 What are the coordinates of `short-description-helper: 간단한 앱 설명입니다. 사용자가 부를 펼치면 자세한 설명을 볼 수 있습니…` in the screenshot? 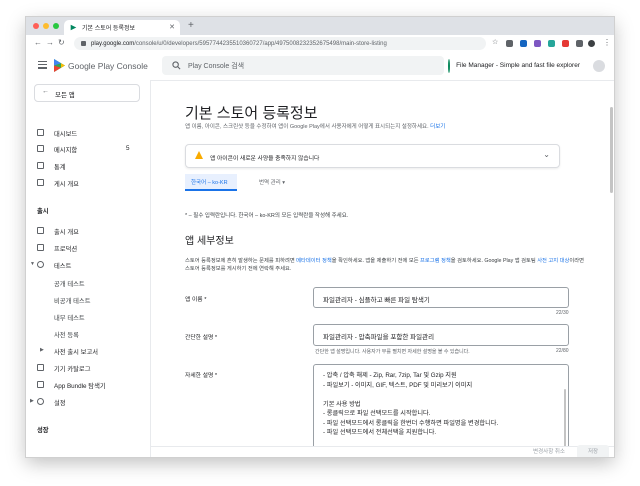 It's located at (392, 352).